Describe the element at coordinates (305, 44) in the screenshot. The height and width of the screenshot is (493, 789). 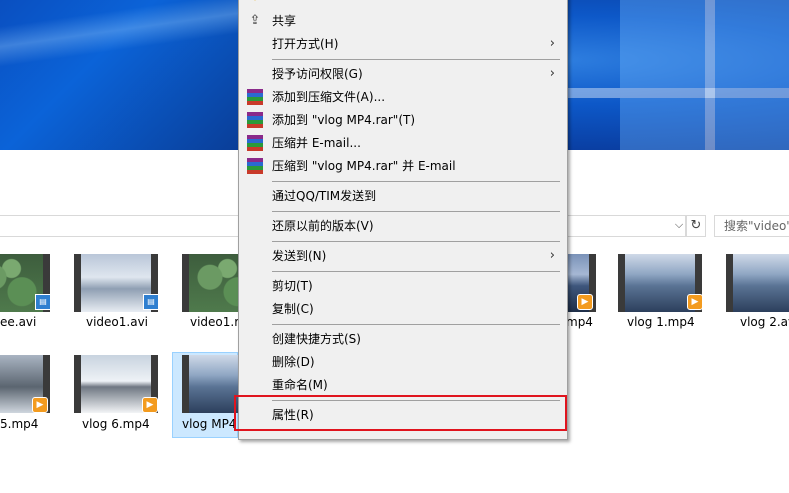
I see `menu-item-label: 打开方式(H)` at that location.